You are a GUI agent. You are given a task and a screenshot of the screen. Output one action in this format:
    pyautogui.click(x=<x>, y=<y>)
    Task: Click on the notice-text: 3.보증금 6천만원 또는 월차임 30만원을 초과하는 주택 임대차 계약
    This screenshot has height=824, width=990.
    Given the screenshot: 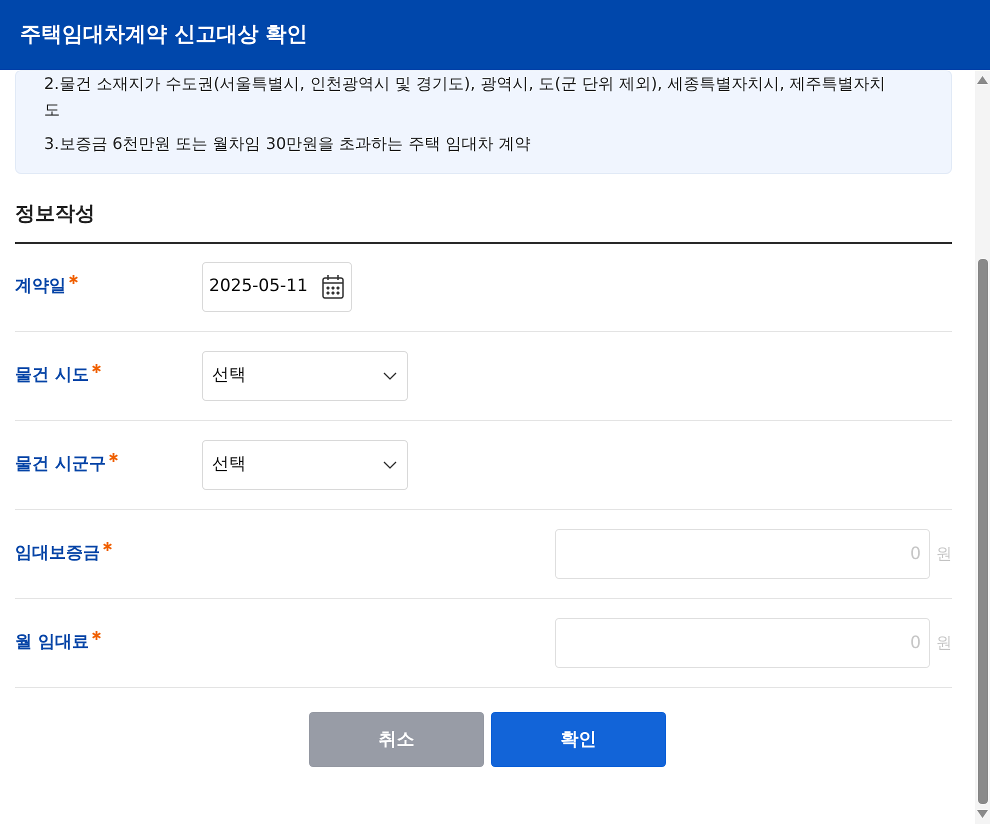 What is the action you would take?
    pyautogui.click(x=288, y=144)
    